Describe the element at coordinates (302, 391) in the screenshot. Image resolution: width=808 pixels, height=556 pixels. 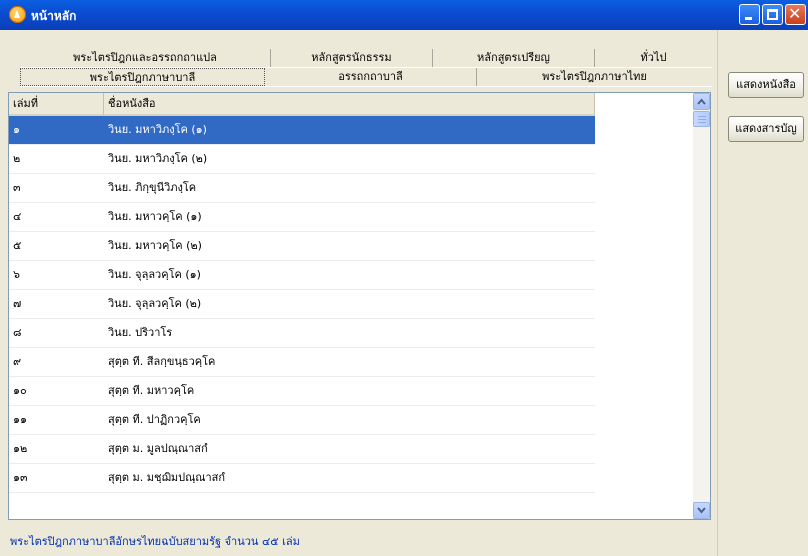
I see `table-row: ๑๐ สุตฺต ที. มหาวคฺโค` at that location.